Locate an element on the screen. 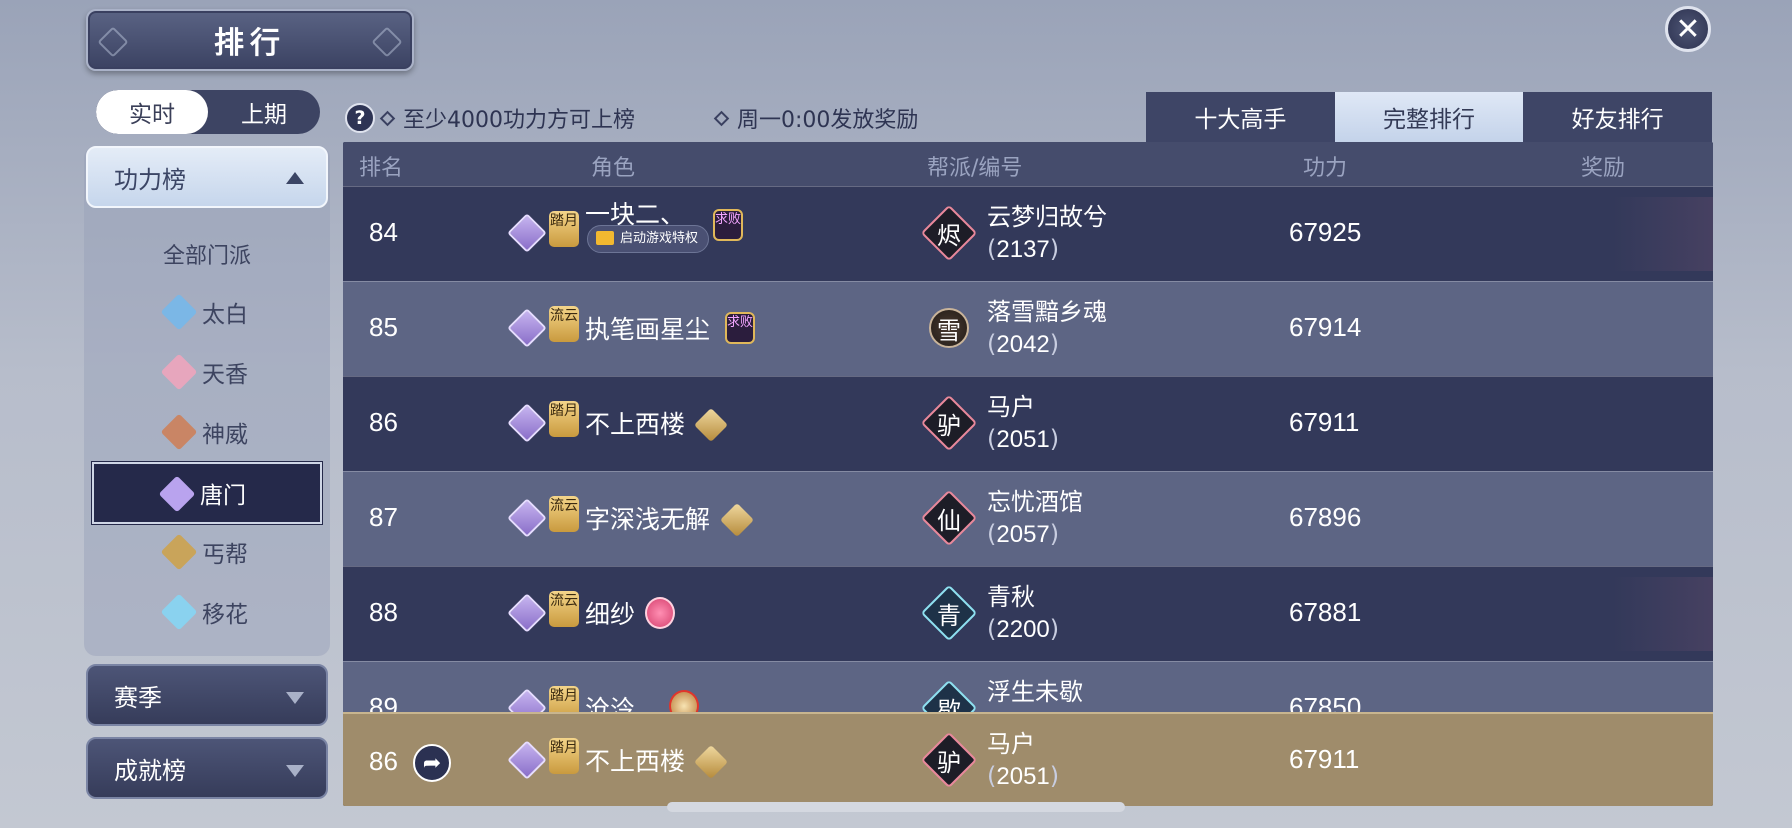 Image resolution: width=1792 pixels, height=828 pixels. guild-id-value: 2200 is located at coordinates (1023, 629).